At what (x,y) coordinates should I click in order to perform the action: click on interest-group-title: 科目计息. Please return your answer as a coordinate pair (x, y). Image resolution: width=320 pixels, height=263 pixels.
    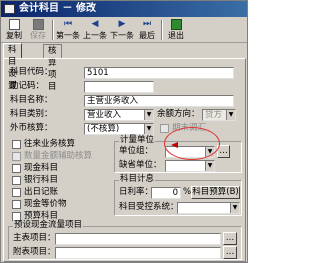
    Looking at the image, I should click on (137, 179).